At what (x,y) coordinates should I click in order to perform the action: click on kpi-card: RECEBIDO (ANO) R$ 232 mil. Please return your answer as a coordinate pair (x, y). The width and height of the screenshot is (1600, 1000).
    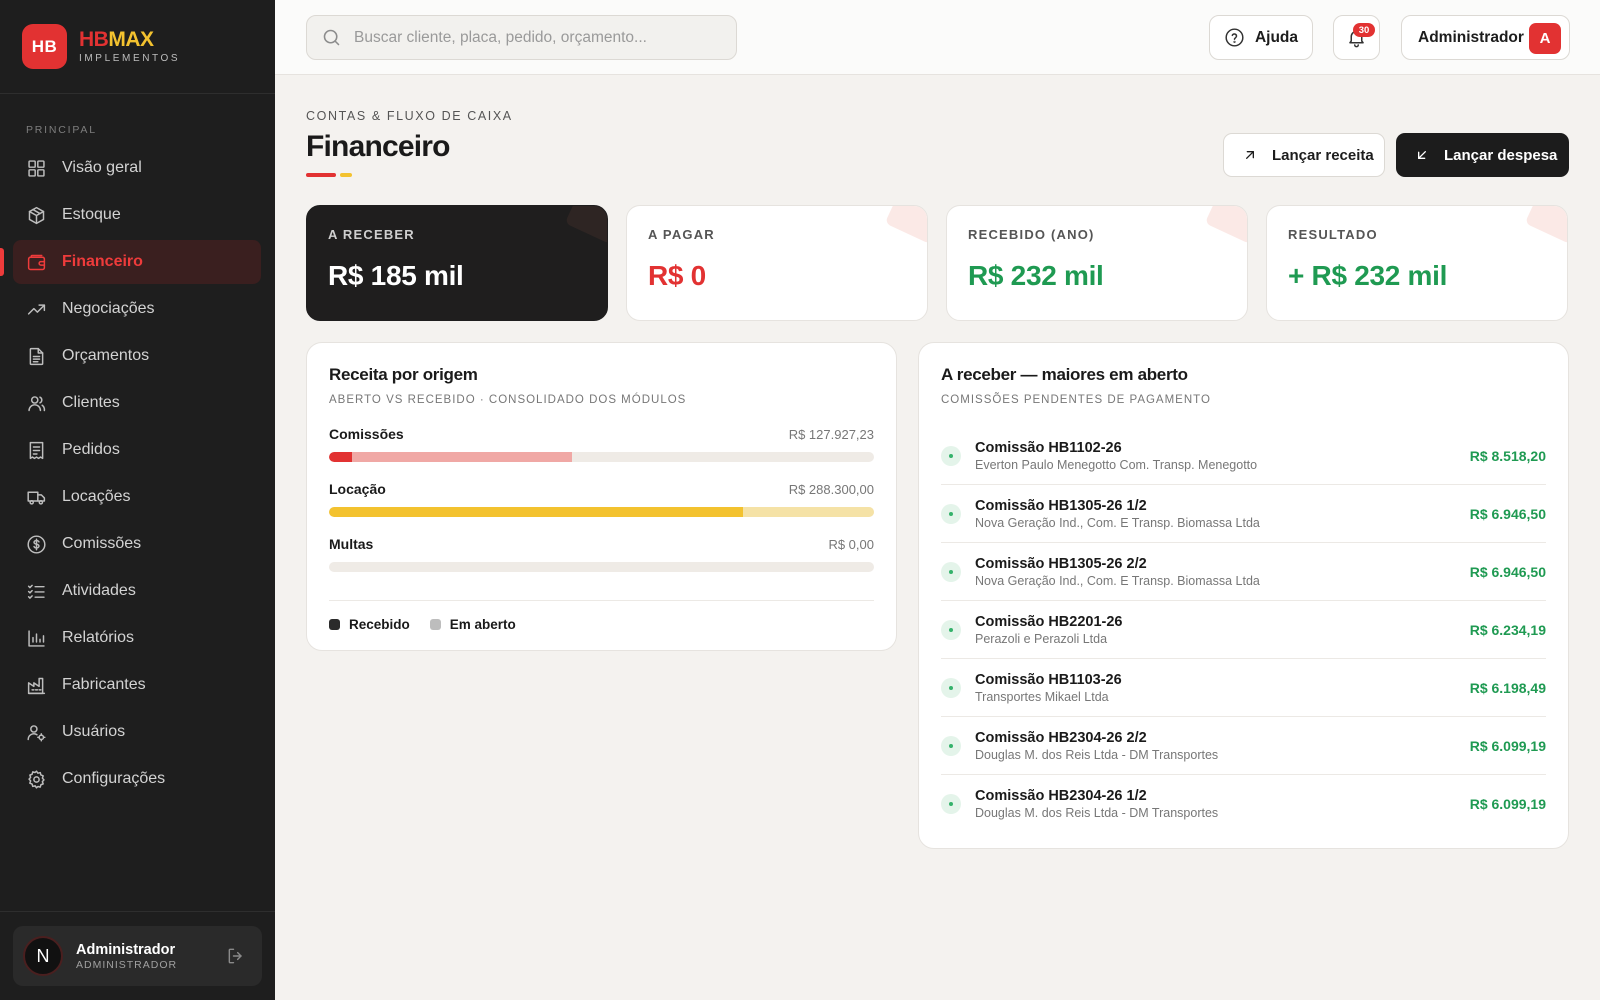
    Looking at the image, I should click on (1097, 263).